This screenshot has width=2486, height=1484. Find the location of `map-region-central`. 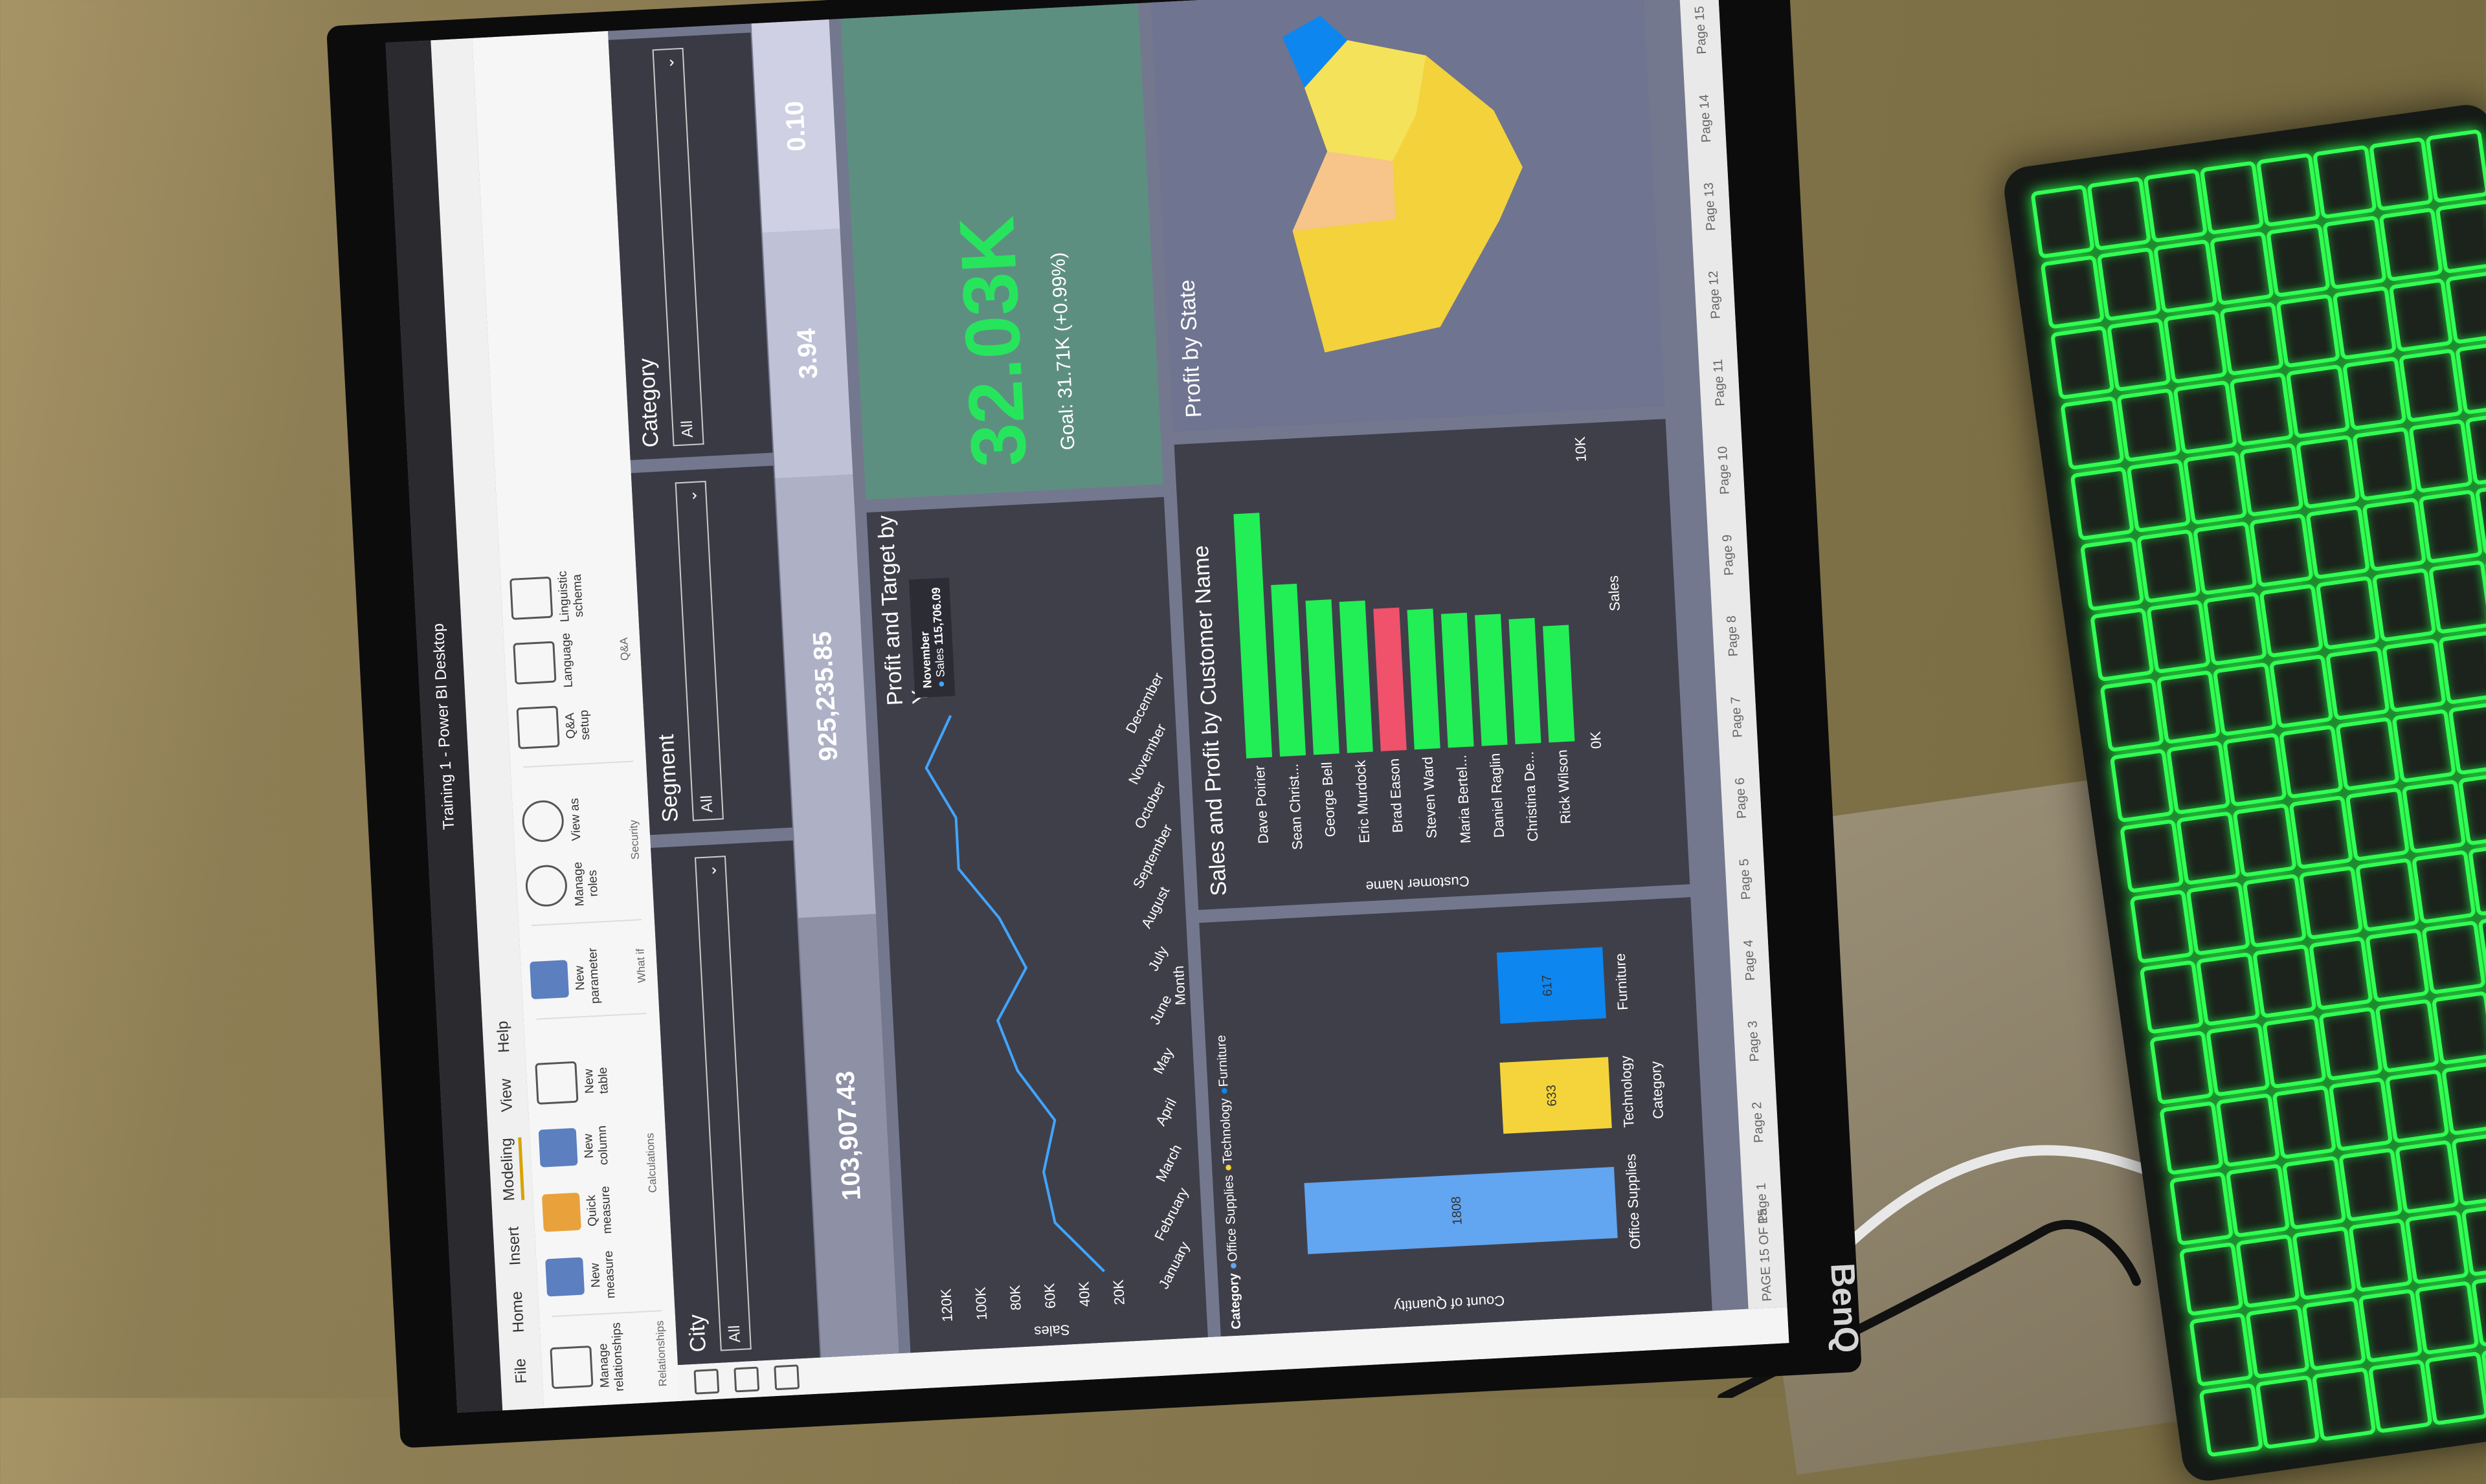

map-region-central is located at coordinates (1344, 191).